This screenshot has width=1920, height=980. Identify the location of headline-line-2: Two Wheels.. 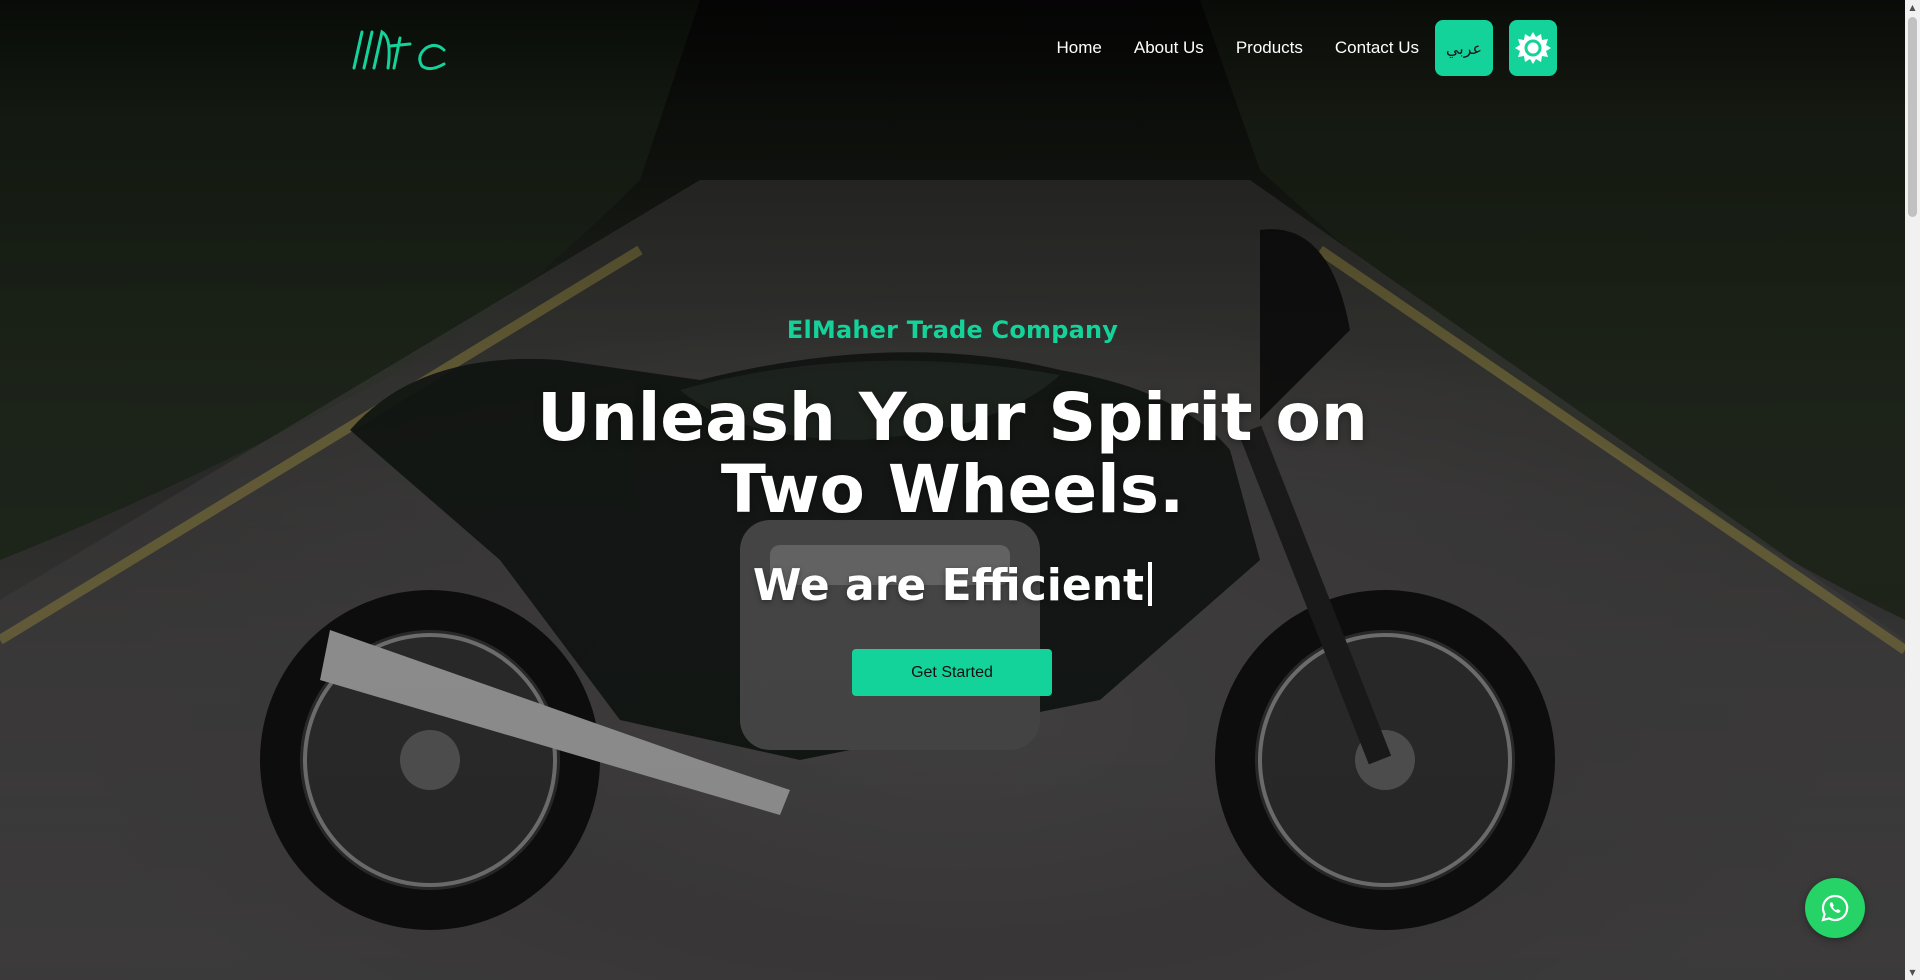
(952, 489).